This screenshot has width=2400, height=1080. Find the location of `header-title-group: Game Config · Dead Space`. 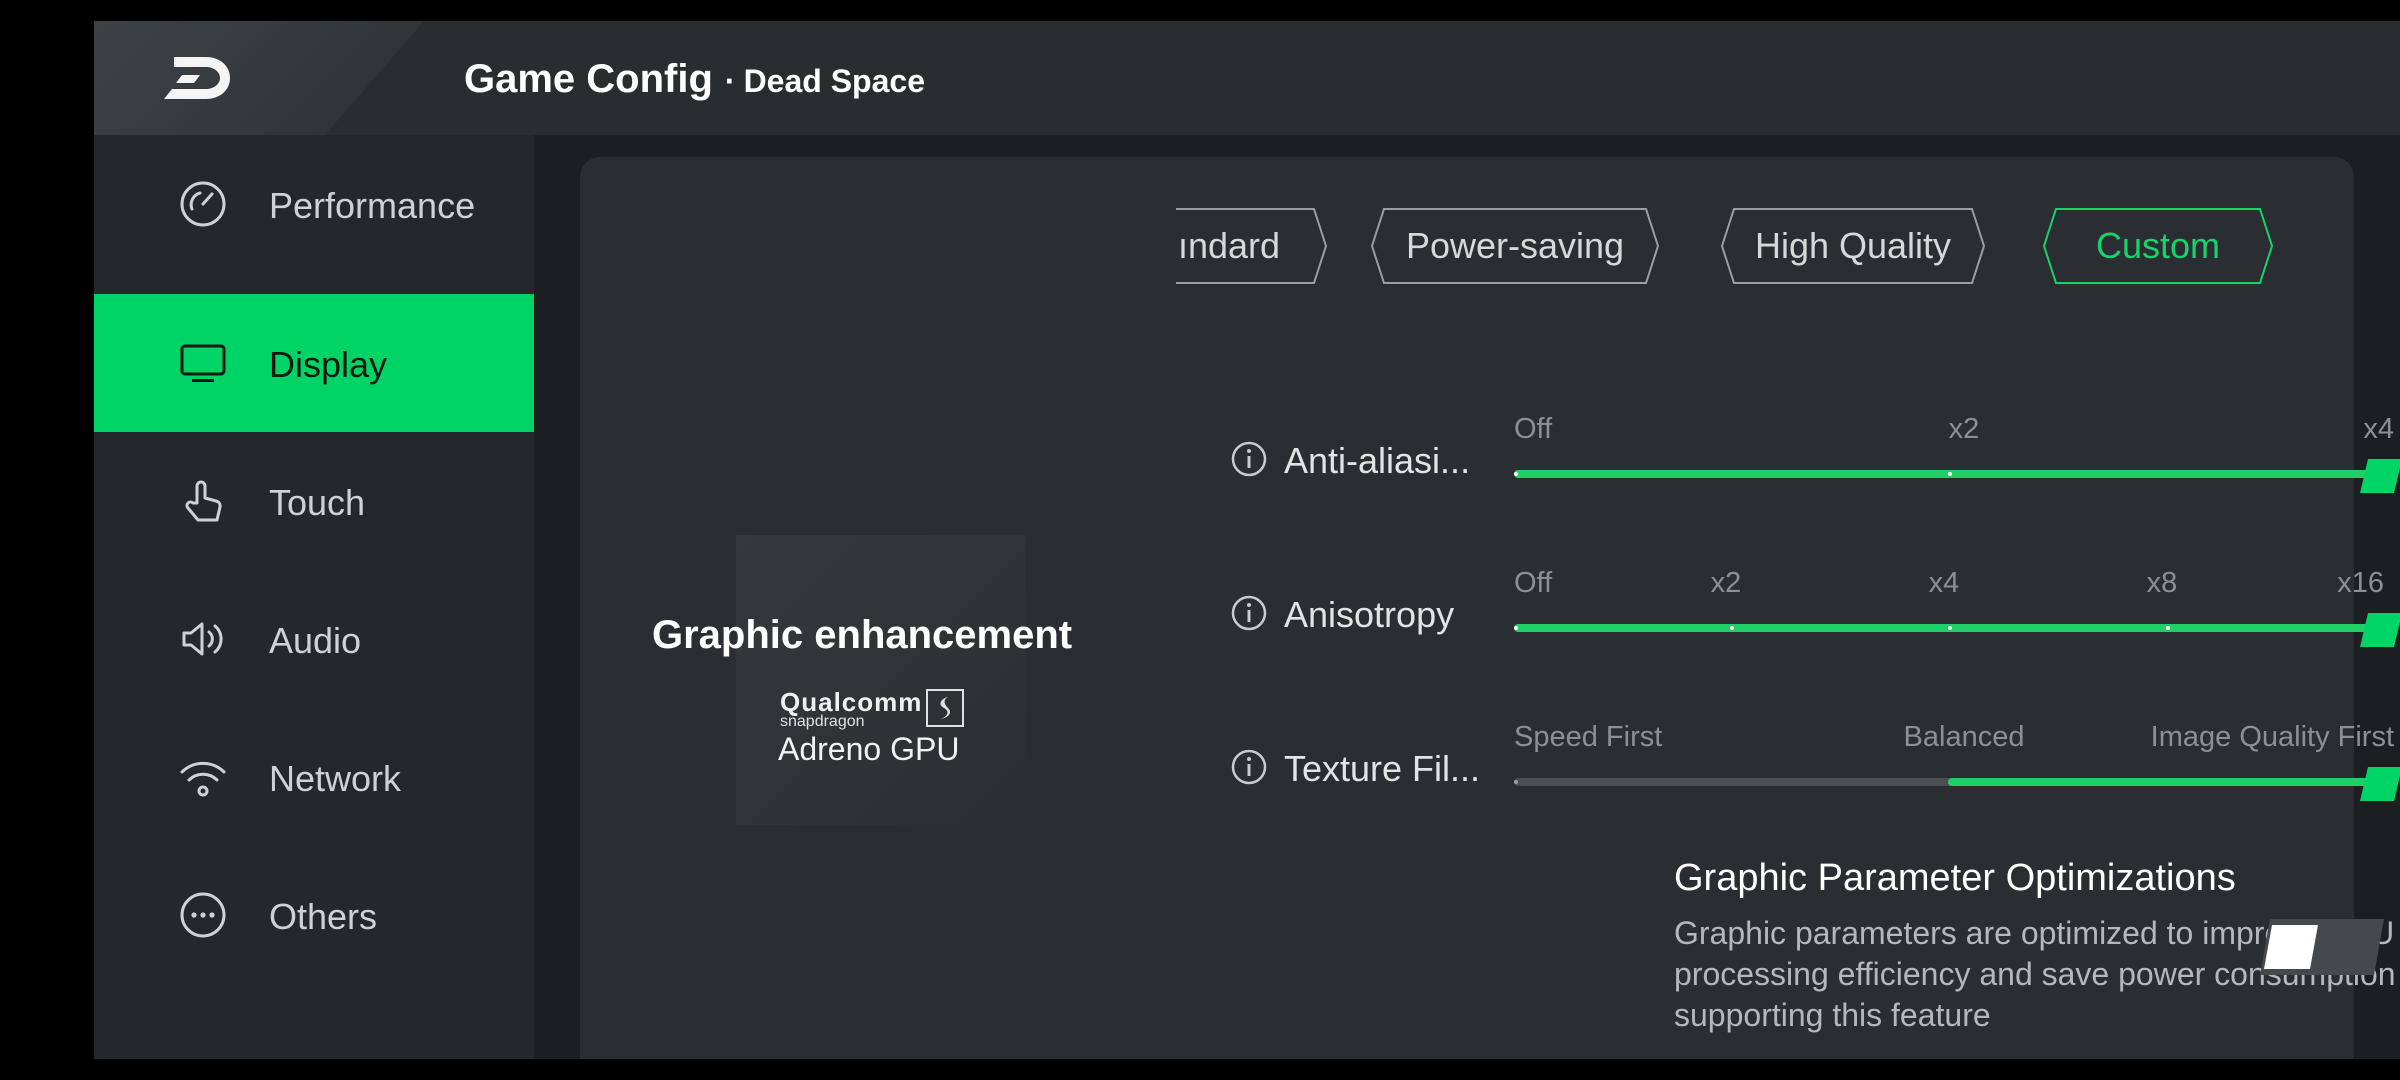

header-title-group: Game Config · Dead Space is located at coordinates (694, 79).